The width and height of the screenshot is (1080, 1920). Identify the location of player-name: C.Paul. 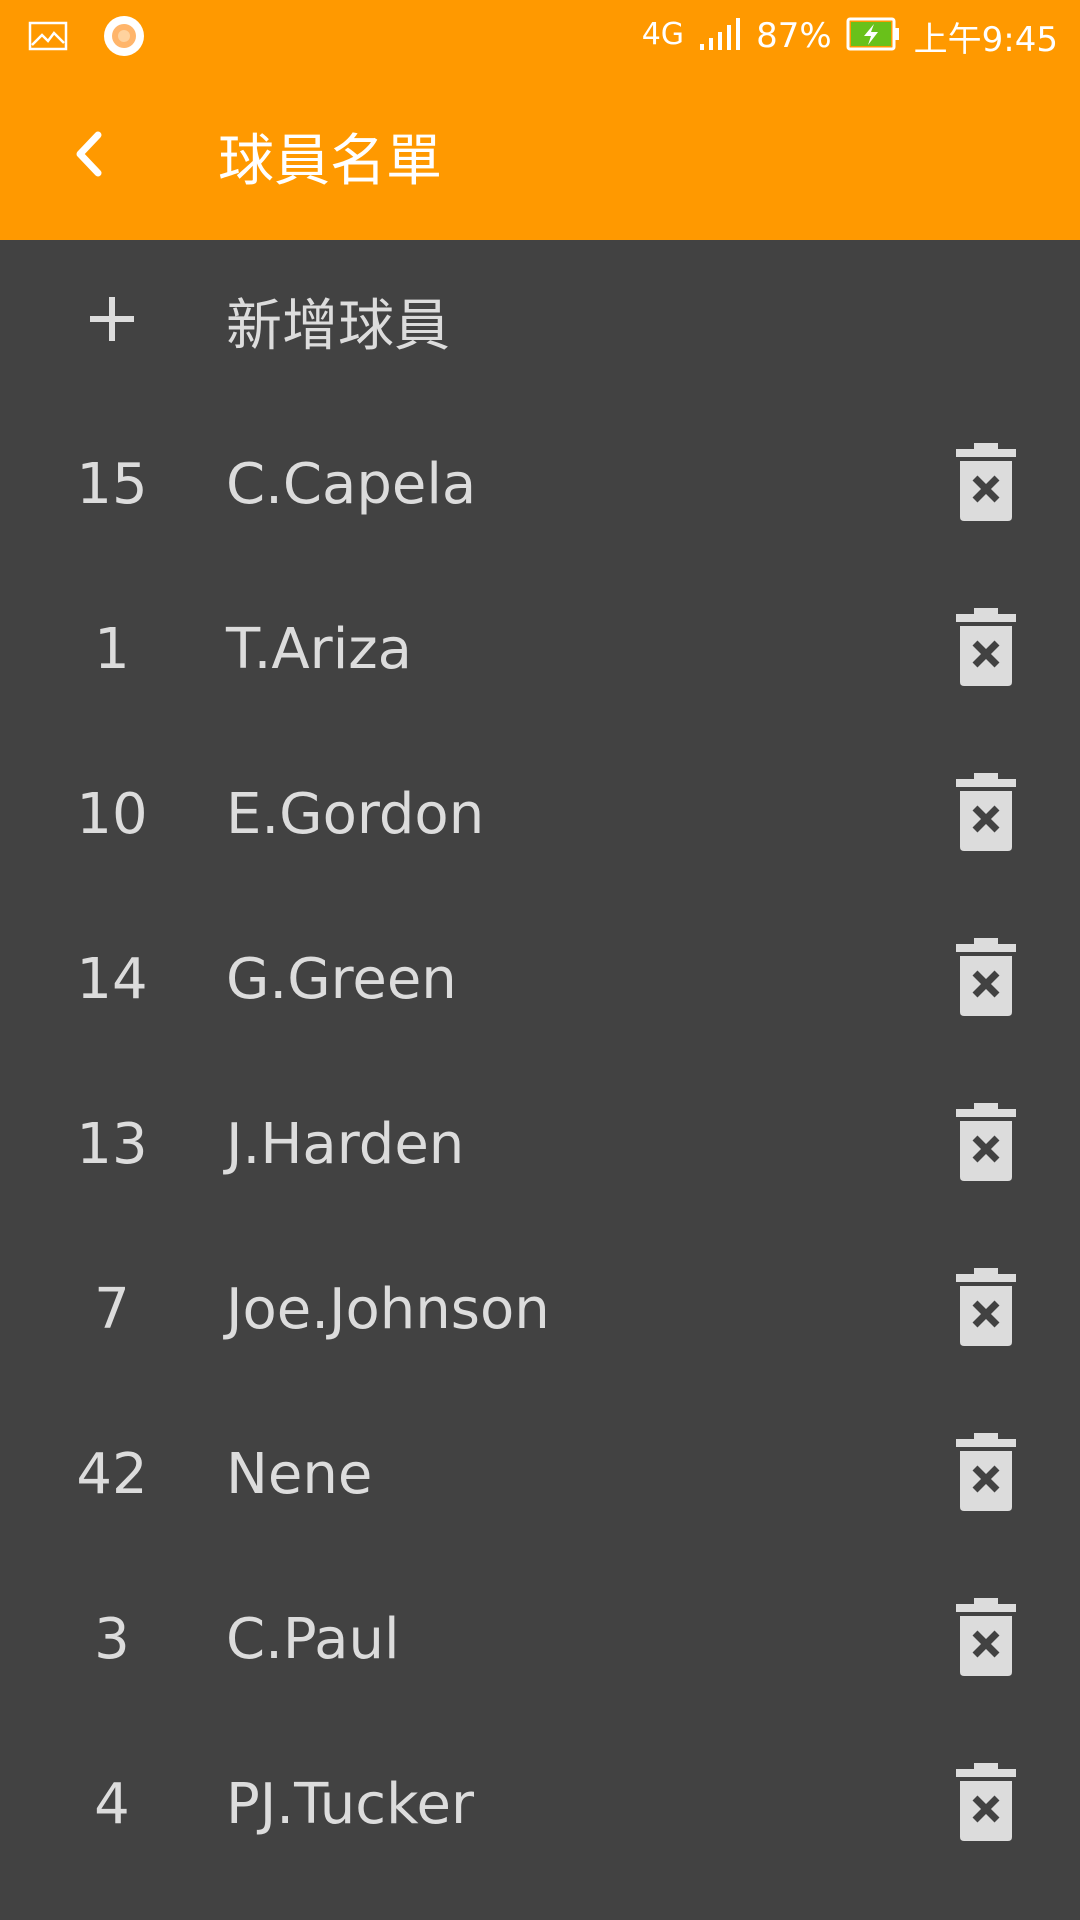
(313, 1639).